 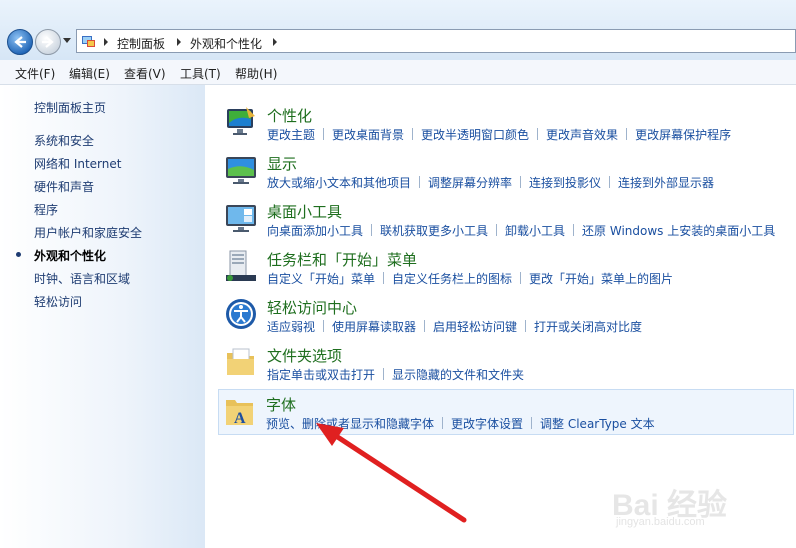 I want to click on link-show-hidden-files: 显示隐藏的文件和文件夹, so click(x=458, y=375).